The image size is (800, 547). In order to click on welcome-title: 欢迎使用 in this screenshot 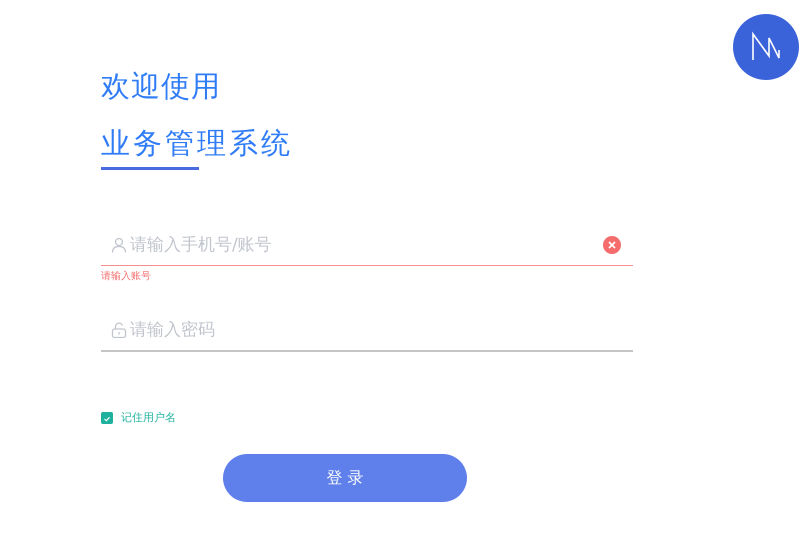, I will do `click(161, 86)`.